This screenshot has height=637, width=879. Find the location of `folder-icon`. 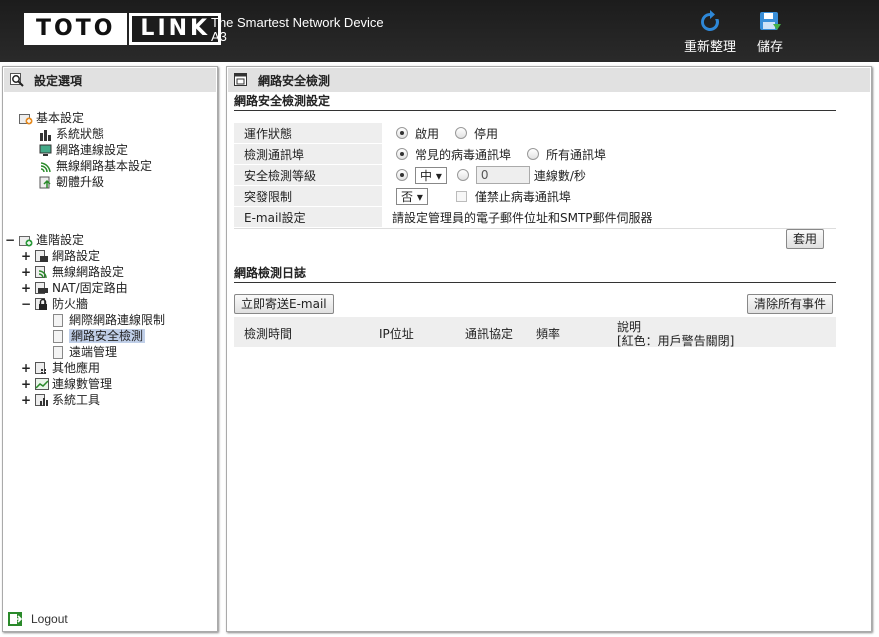

folder-icon is located at coordinates (26, 118).